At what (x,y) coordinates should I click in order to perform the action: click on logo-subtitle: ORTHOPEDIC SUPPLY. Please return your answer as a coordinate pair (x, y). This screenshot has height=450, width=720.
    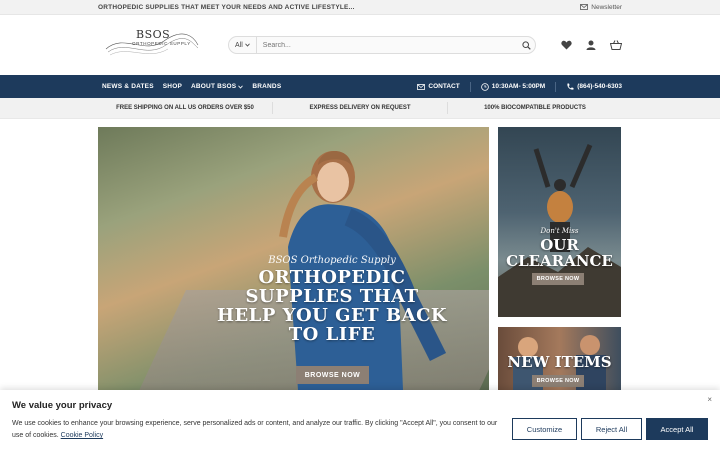
    Looking at the image, I should click on (161, 43).